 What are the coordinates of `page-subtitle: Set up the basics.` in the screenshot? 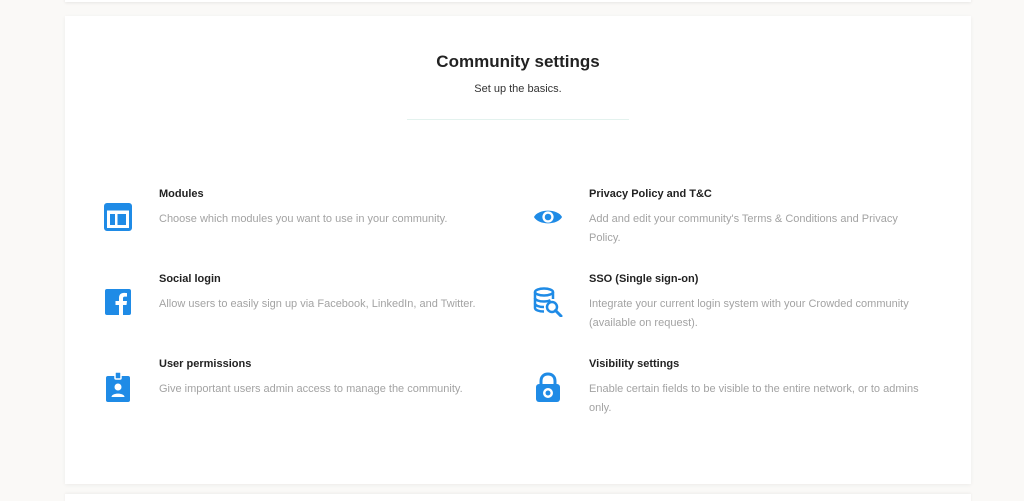 It's located at (518, 89).